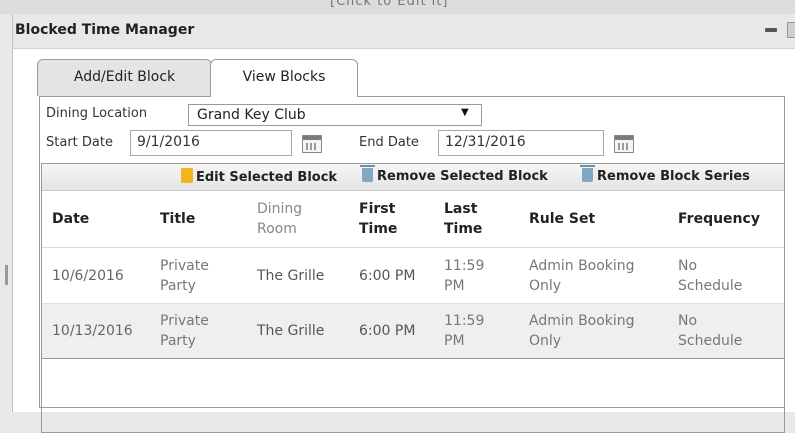 Image resolution: width=795 pixels, height=433 pixels. I want to click on start-date-value: 9/1/2016, so click(168, 142).